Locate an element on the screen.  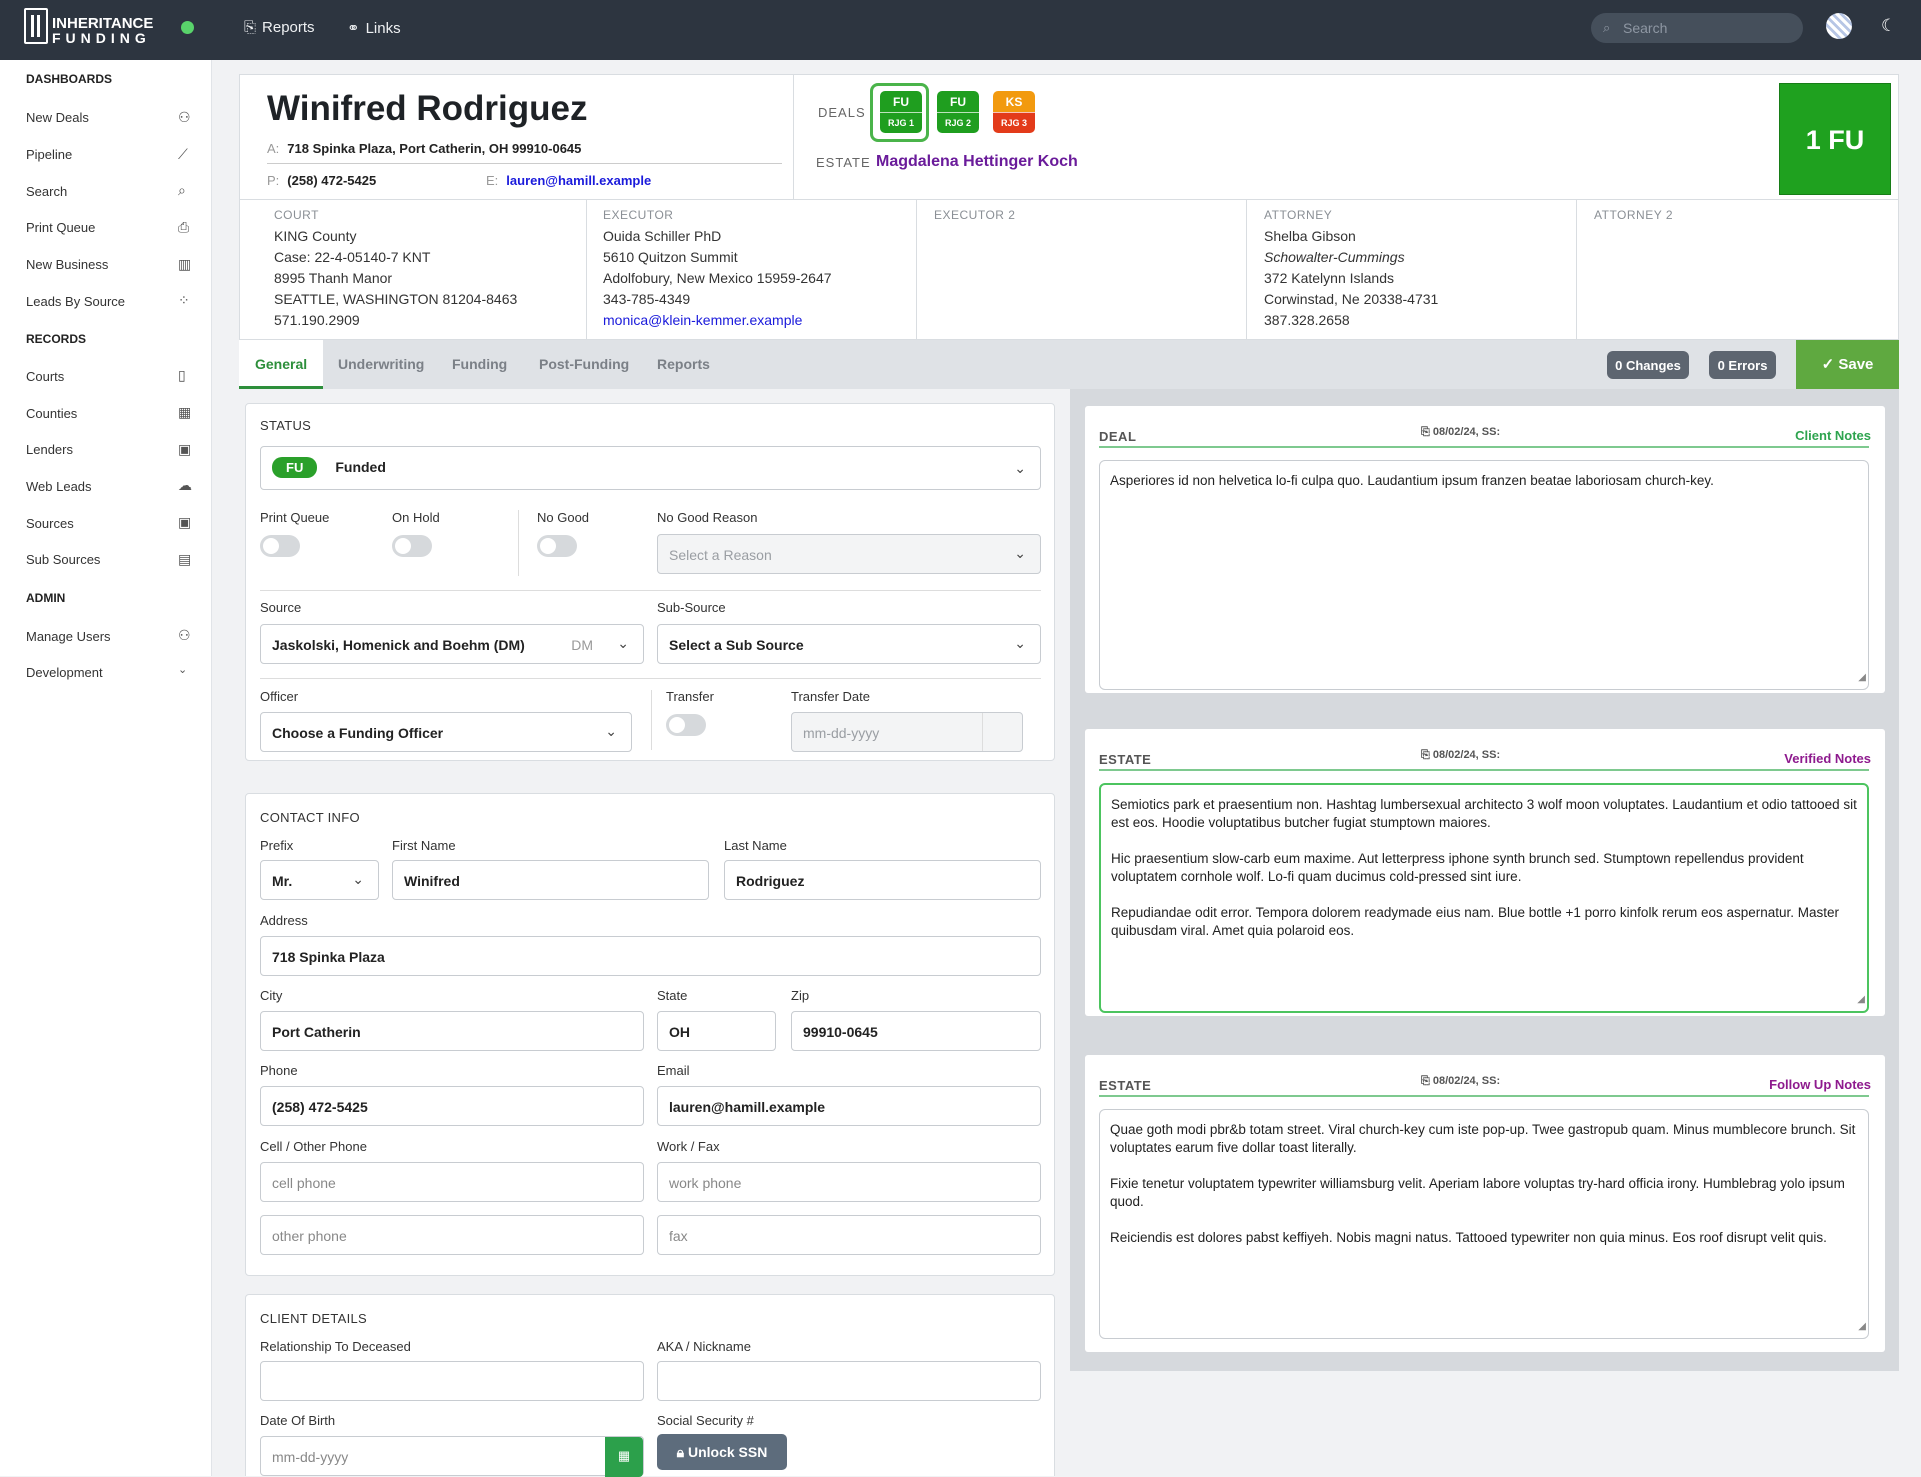
calendar-icon: ▦ is located at coordinates (624, 1457).